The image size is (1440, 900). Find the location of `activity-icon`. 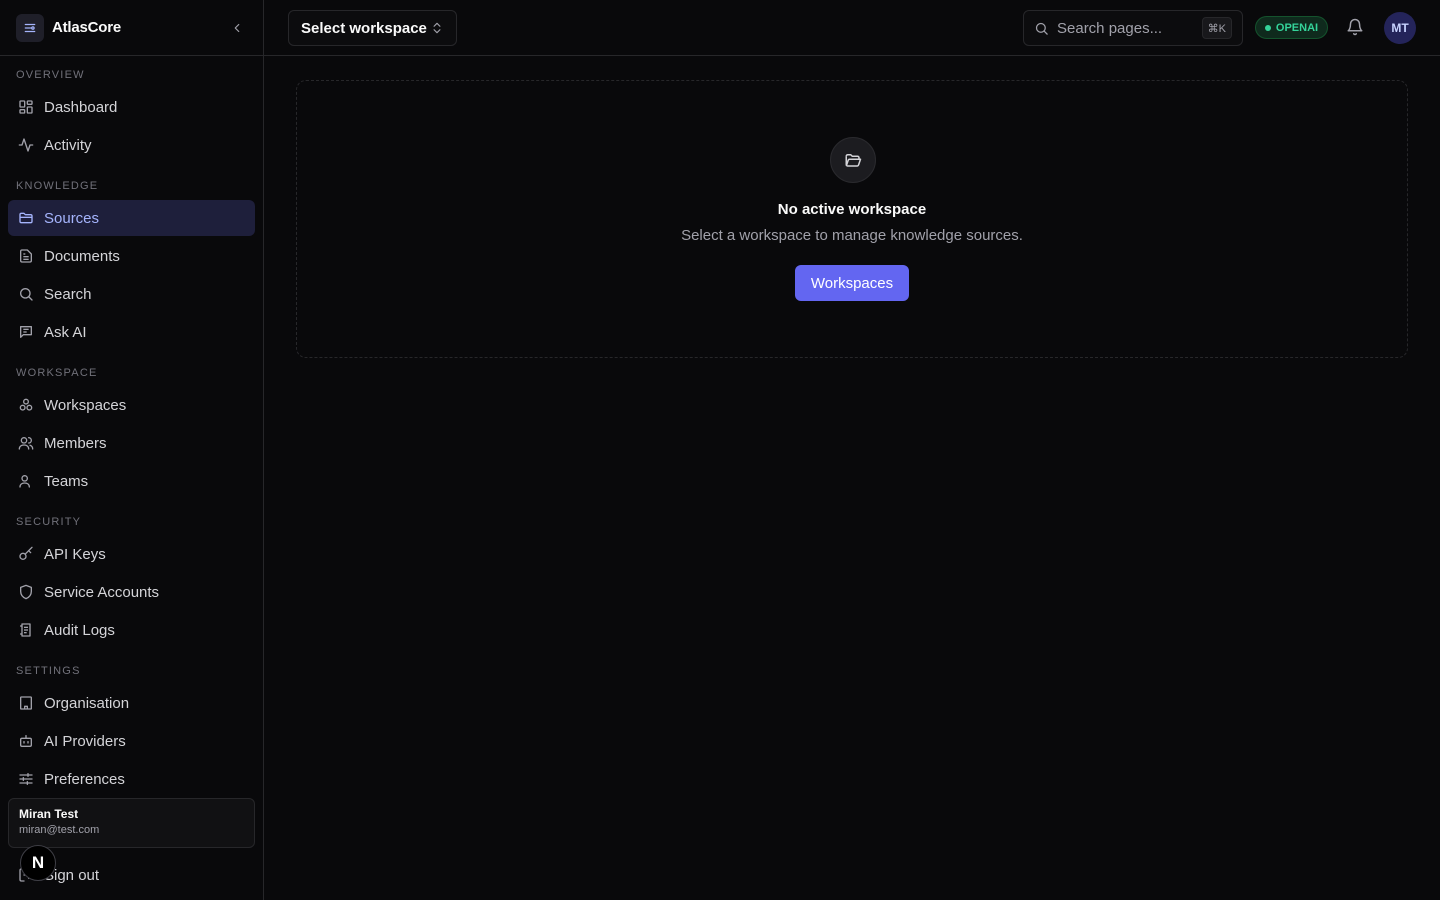

activity-icon is located at coordinates (26, 145).